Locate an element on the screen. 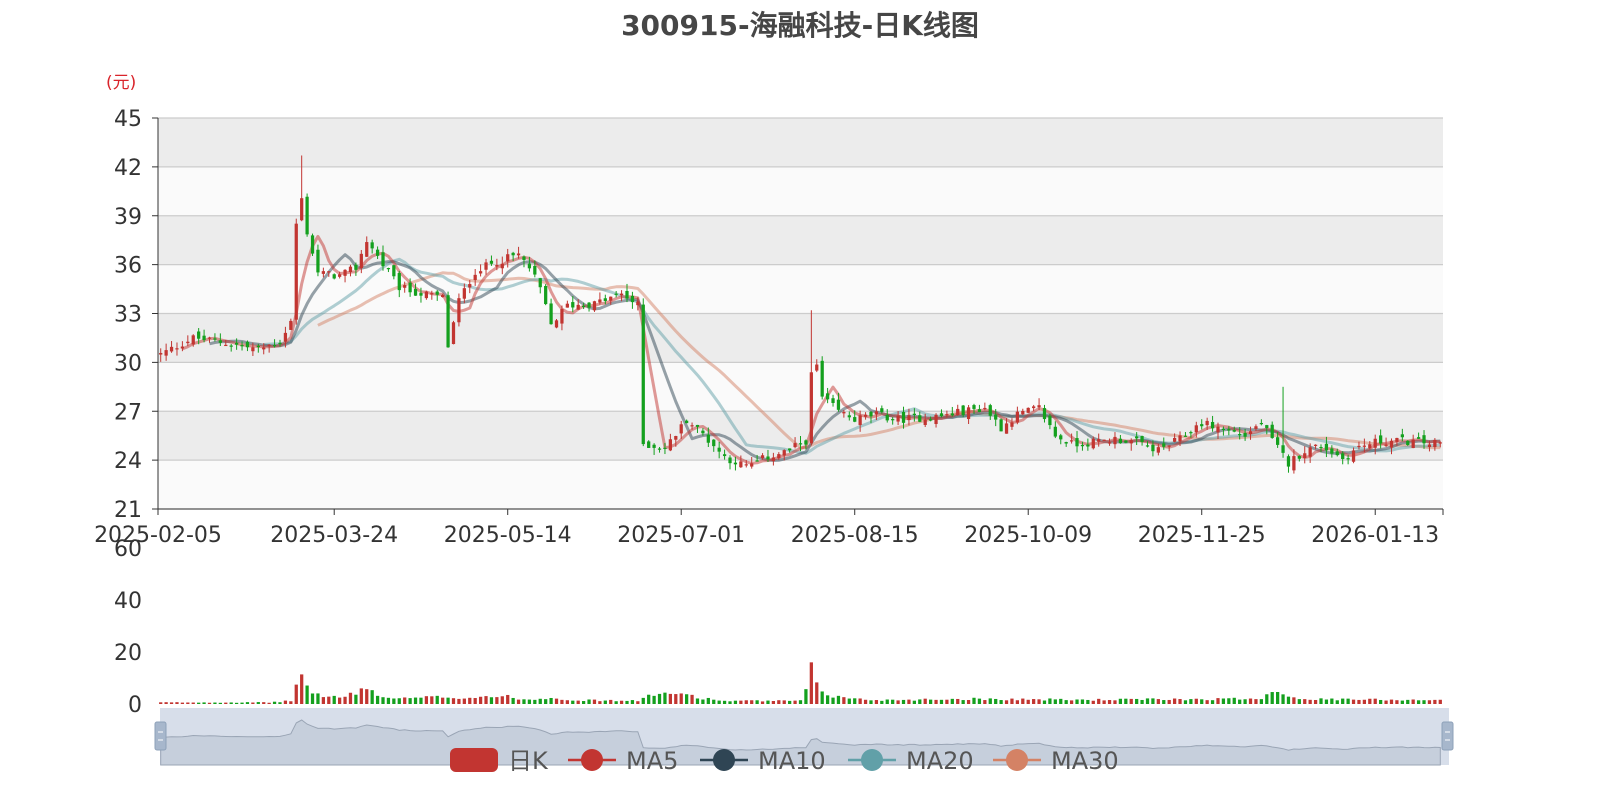  legend-marker-kline is located at coordinates (474, 760).